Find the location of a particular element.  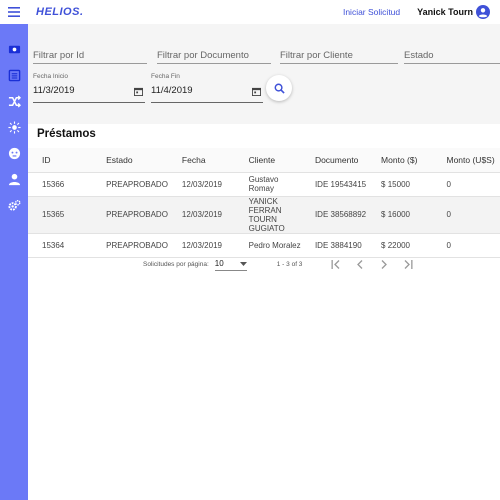

account-circle-icon is located at coordinates (483, 12).